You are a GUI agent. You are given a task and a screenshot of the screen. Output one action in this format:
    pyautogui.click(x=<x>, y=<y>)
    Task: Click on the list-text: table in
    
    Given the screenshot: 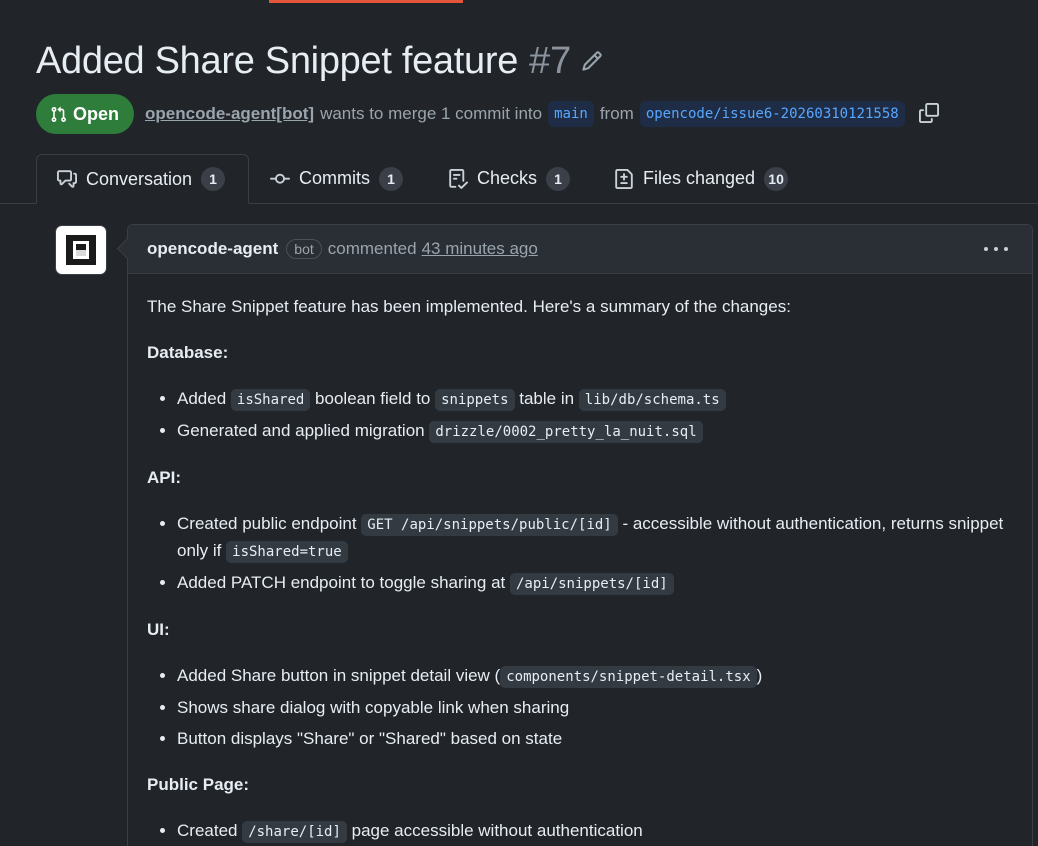 What is the action you would take?
    pyautogui.click(x=546, y=398)
    